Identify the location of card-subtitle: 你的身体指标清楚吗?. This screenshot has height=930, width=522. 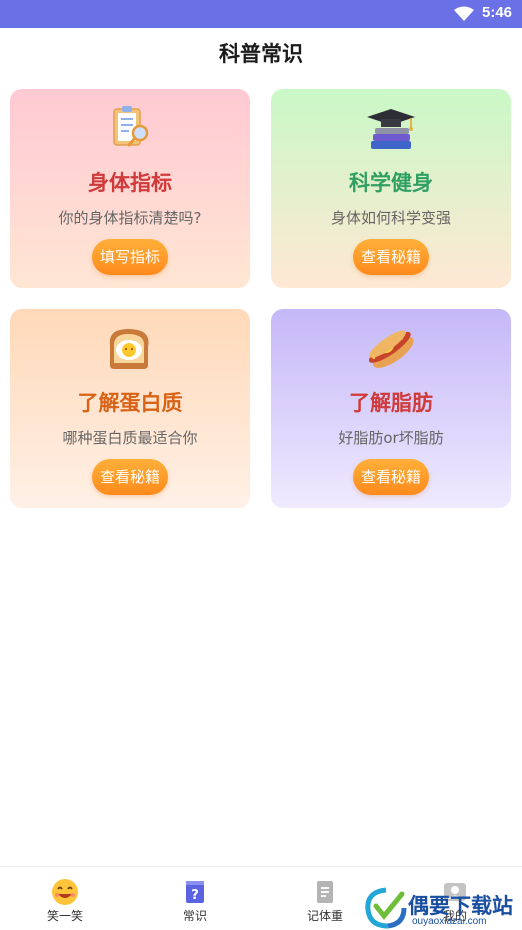
(130, 218).